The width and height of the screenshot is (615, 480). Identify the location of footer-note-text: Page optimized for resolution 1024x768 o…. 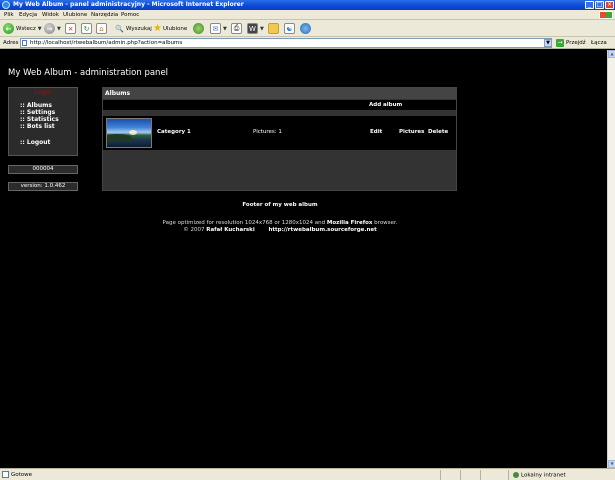
(244, 223).